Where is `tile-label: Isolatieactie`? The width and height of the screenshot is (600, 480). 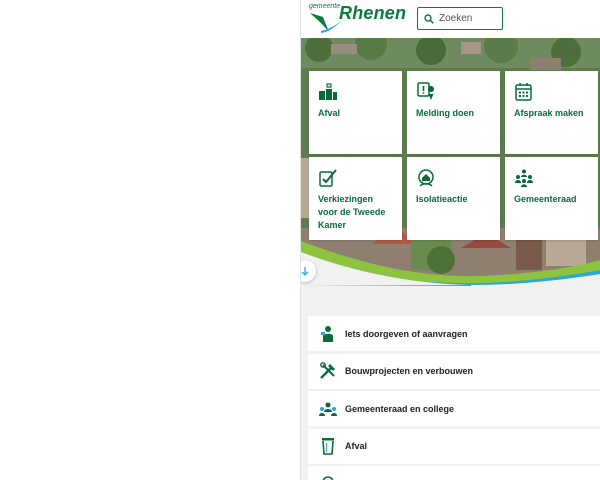
tile-label: Isolatieactie is located at coordinates (442, 199).